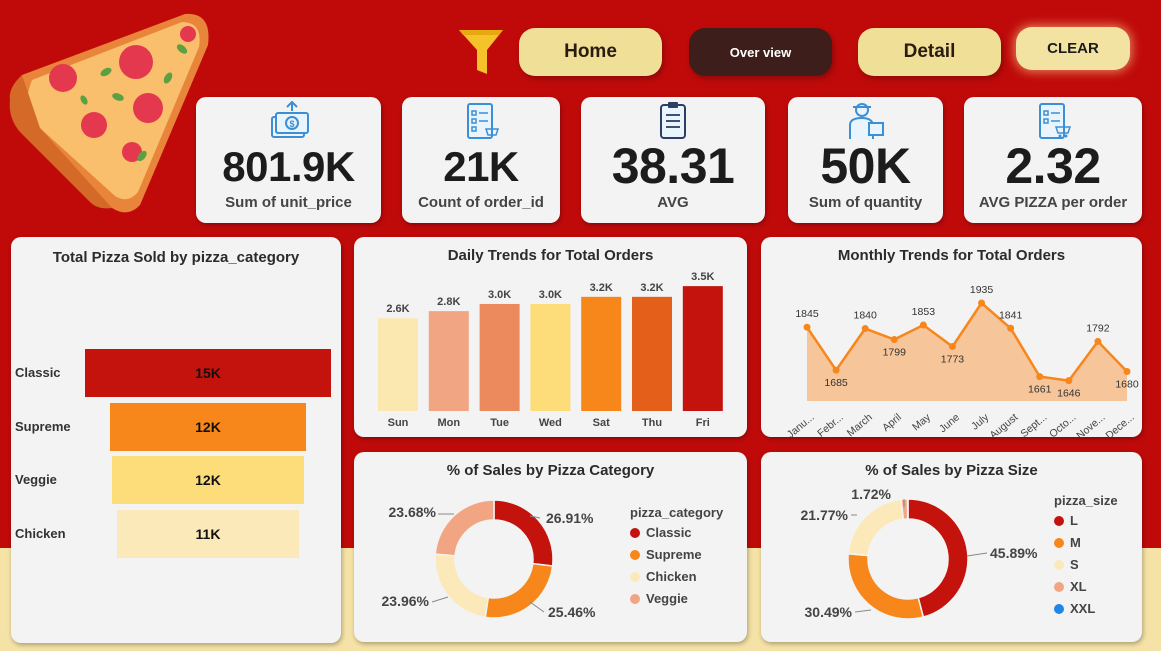 The height and width of the screenshot is (651, 1161). I want to click on kpi-value: 801.9K, so click(288, 166).